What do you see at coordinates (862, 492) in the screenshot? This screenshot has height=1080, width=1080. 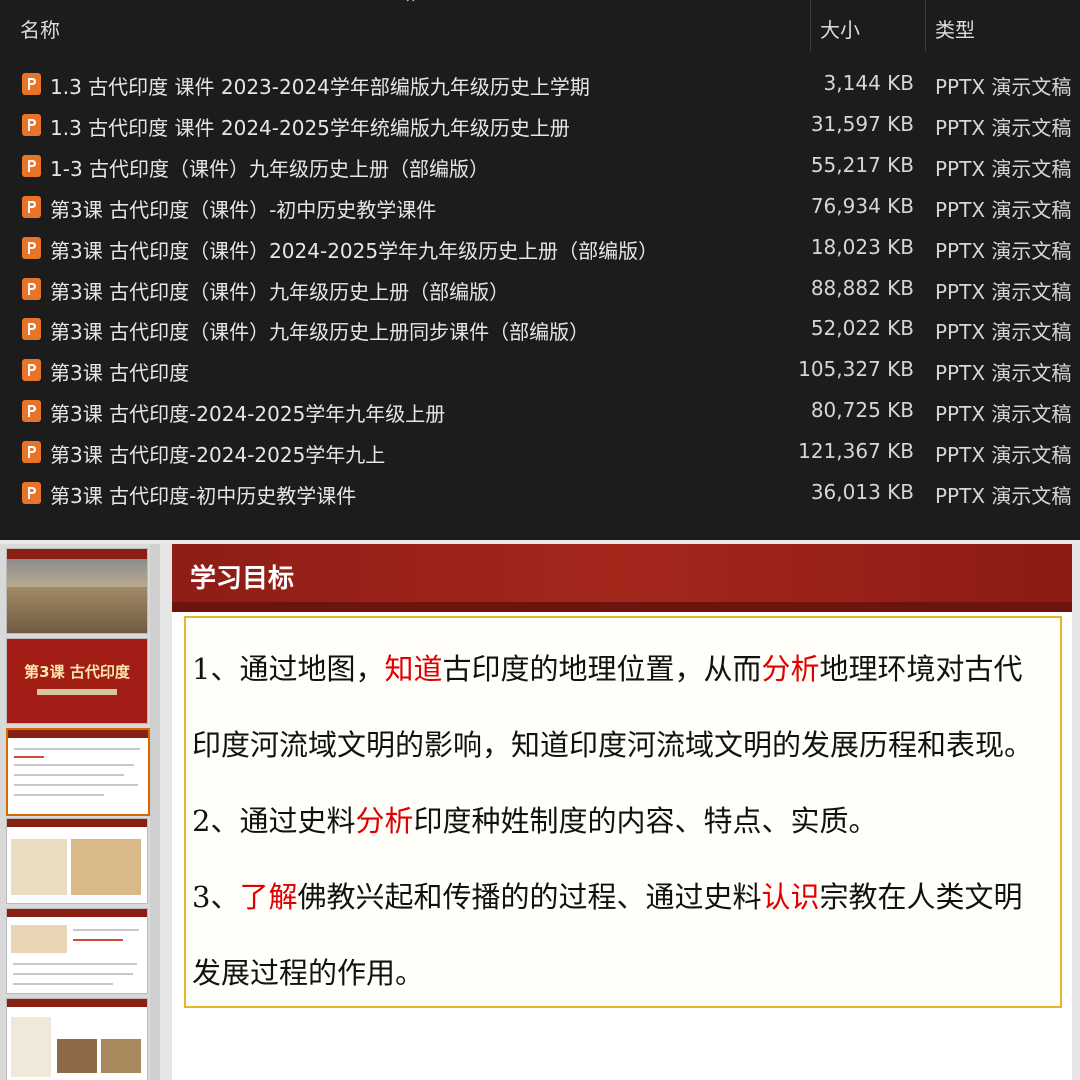 I see `file-size: 36,013 KB` at bounding box center [862, 492].